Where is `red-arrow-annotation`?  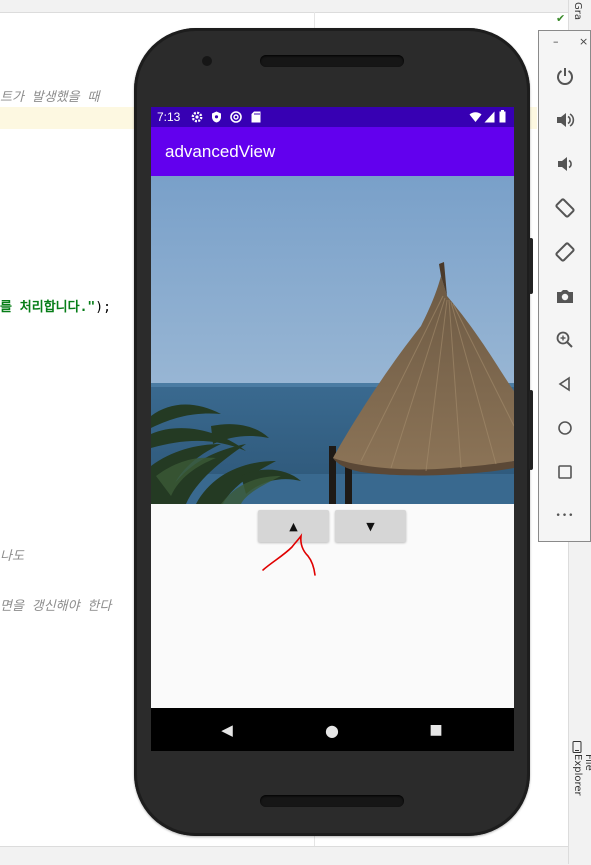
red-arrow-annotation is located at coordinates (289, 554).